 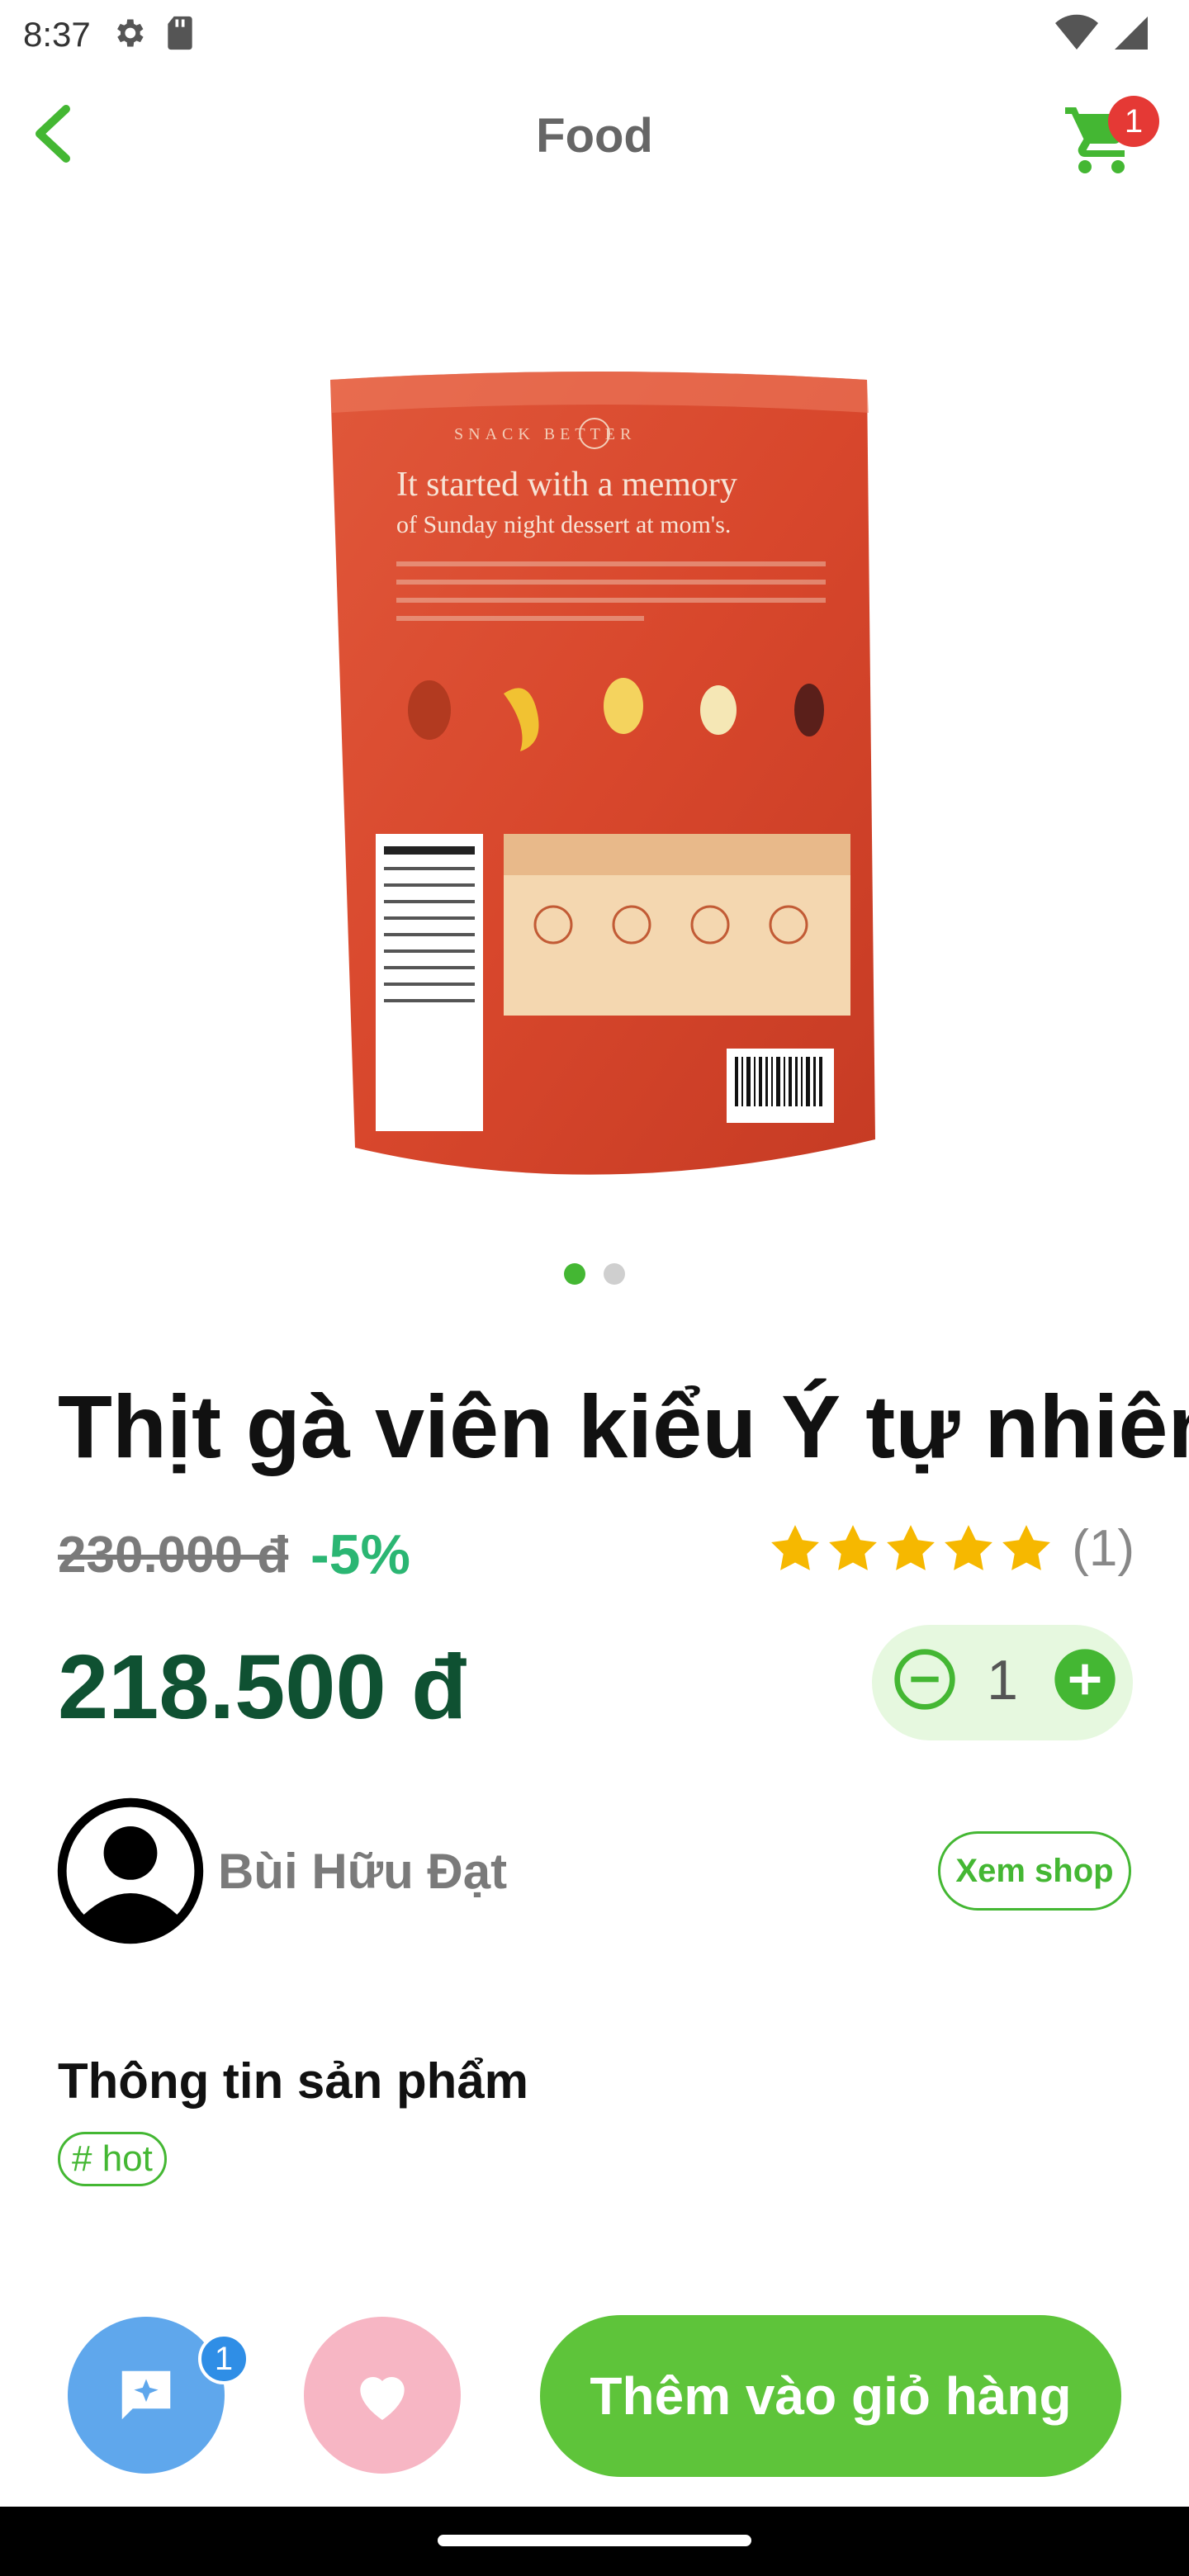 What do you see at coordinates (293, 2081) in the screenshot?
I see `product-info-heading: Thông tin sản phẩm` at bounding box center [293, 2081].